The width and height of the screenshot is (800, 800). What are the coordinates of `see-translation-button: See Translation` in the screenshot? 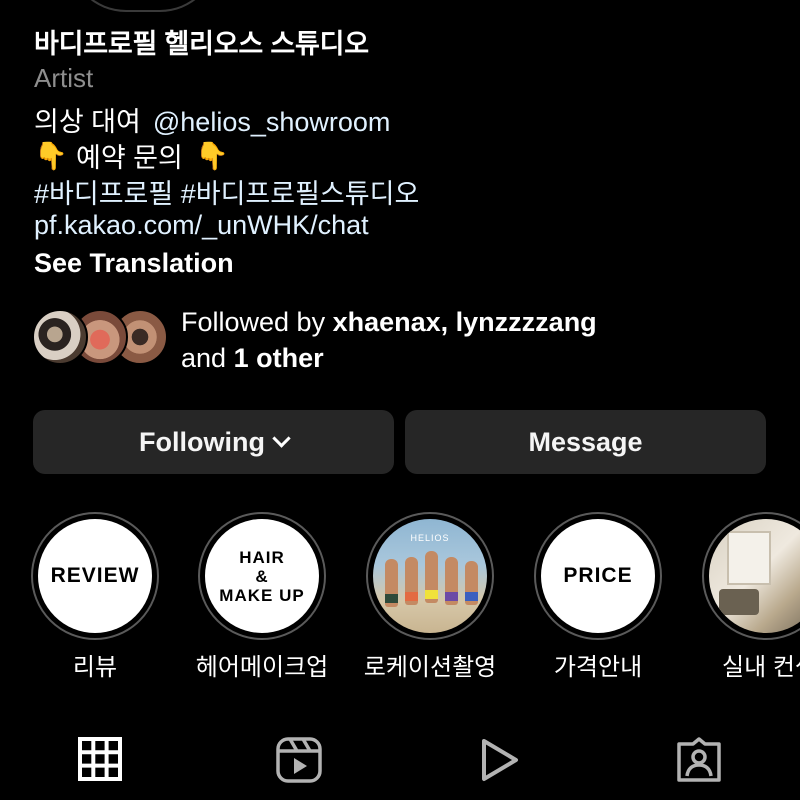 It's located at (134, 263).